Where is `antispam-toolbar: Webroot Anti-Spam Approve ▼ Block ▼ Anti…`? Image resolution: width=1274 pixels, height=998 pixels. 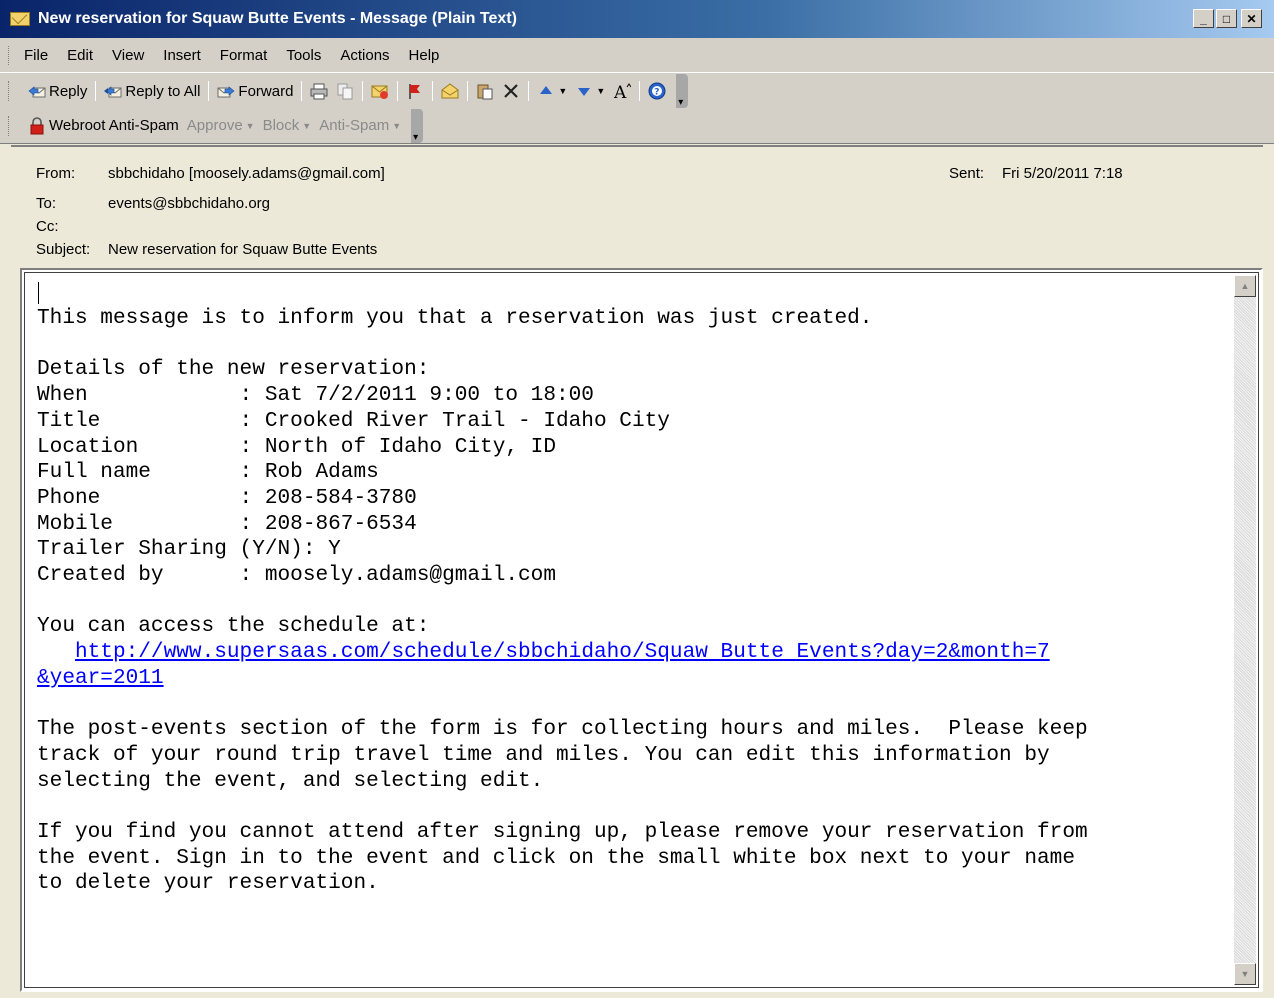
antispam-toolbar: Webroot Anti-Spam Approve ▼ Block ▼ Anti… is located at coordinates (637, 126).